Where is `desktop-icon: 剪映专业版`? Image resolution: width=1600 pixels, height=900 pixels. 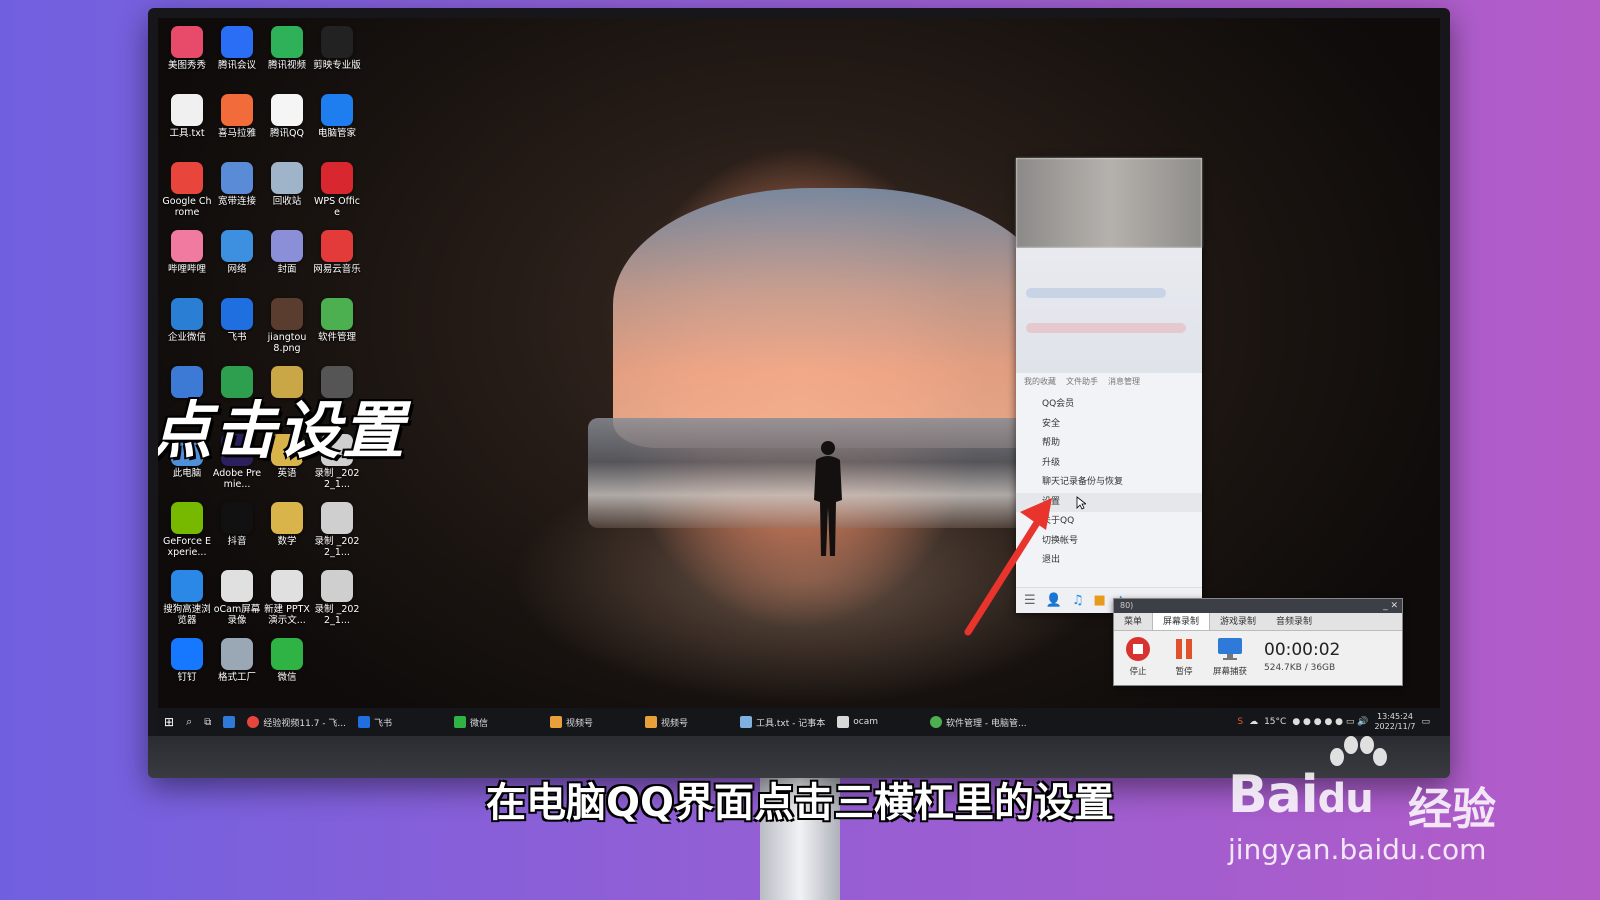 desktop-icon: 剪映专业版 is located at coordinates (337, 57).